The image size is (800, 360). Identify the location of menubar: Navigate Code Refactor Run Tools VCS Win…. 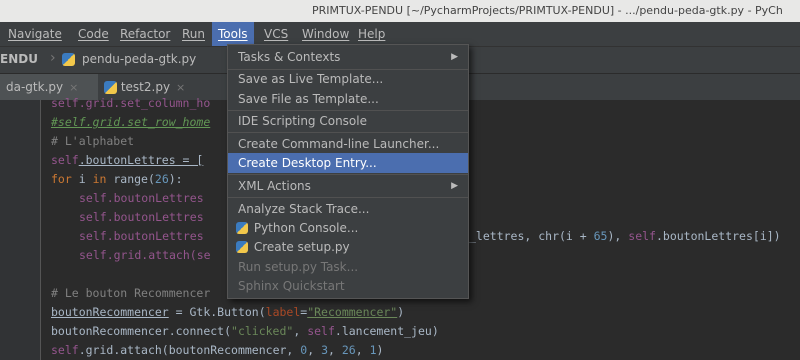
(400, 34).